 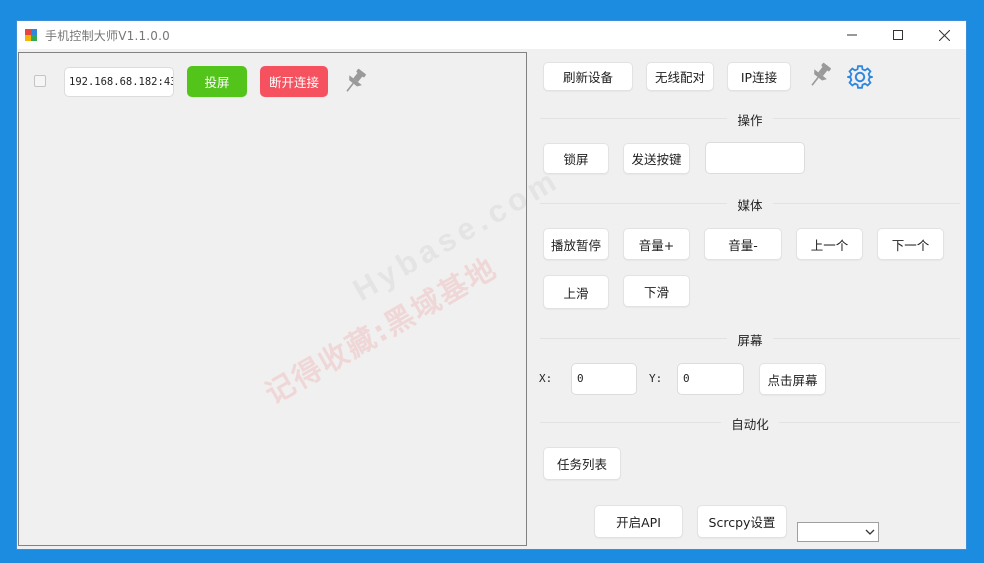 I want to click on disconnect-label: 断开连接, so click(x=293, y=82).